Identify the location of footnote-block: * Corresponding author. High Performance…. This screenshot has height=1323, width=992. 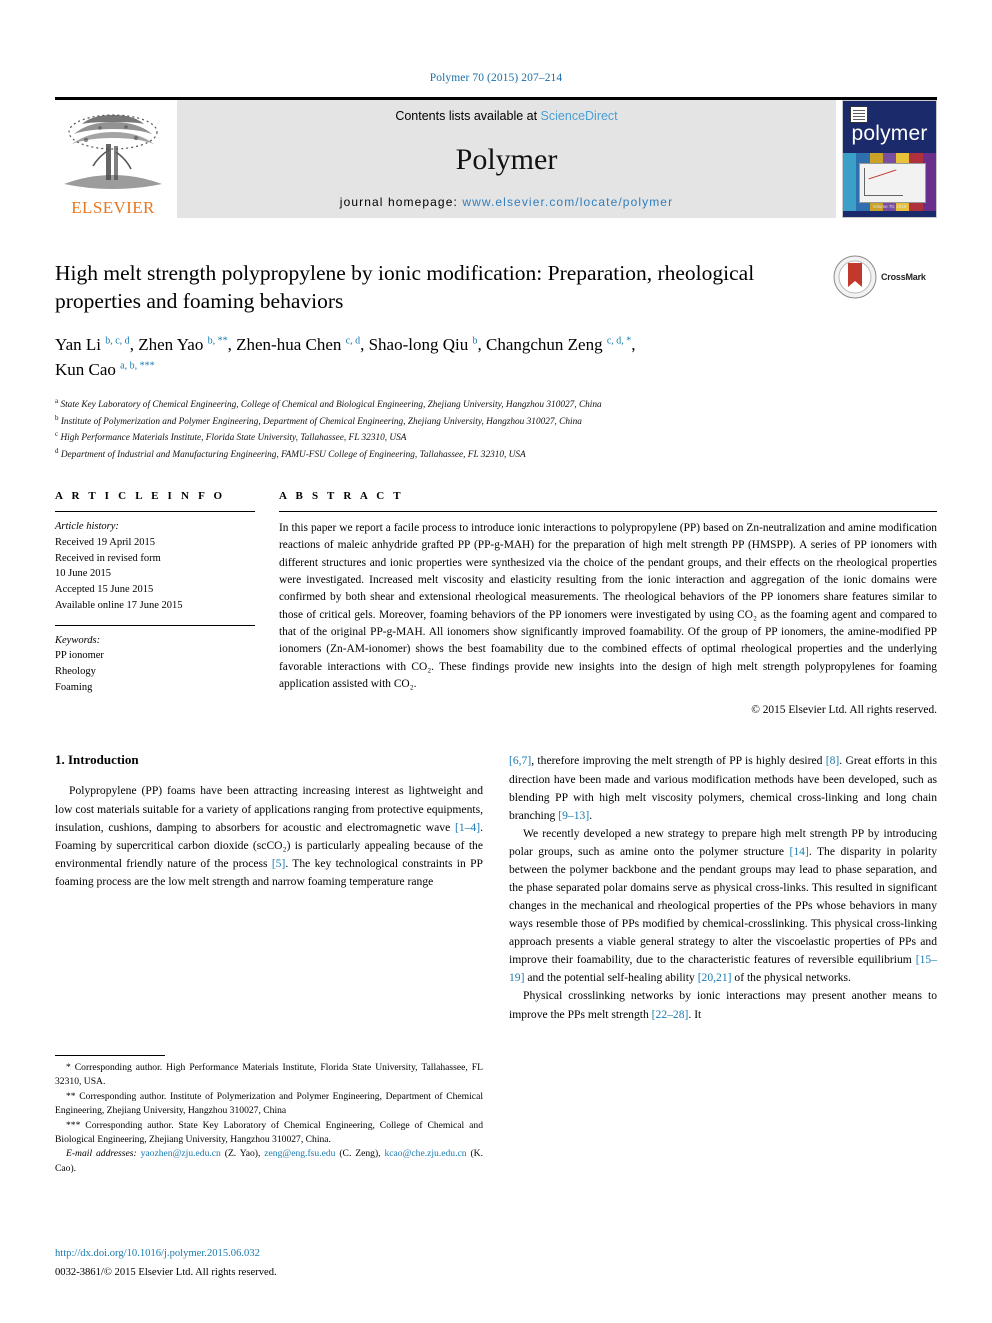
(269, 1115).